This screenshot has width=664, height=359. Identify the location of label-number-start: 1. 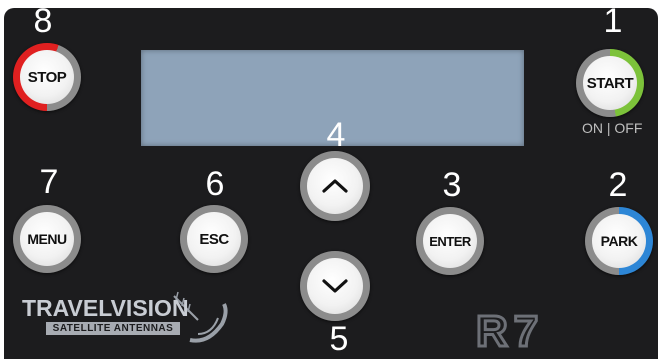
(613, 21).